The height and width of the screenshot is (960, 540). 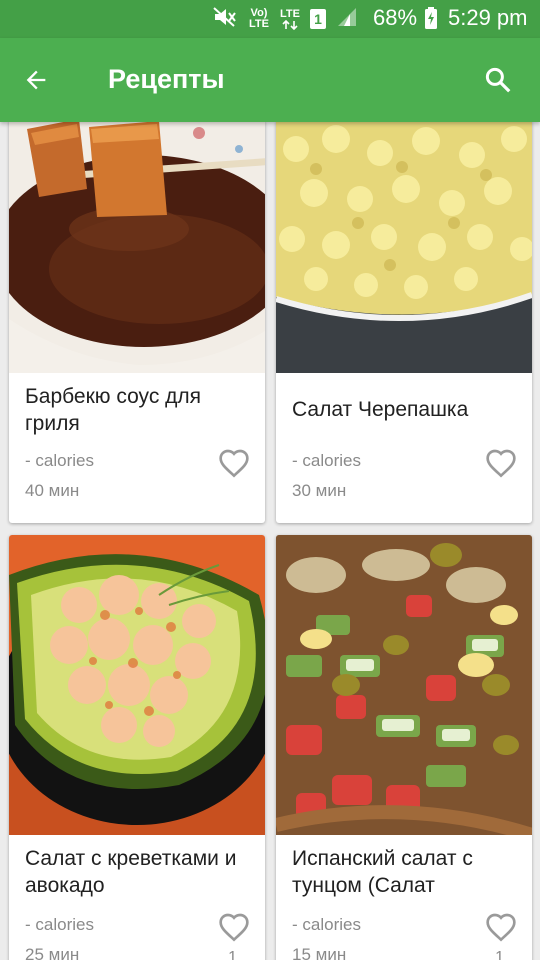 I want to click on sim1-icon: 1, so click(x=317, y=19).